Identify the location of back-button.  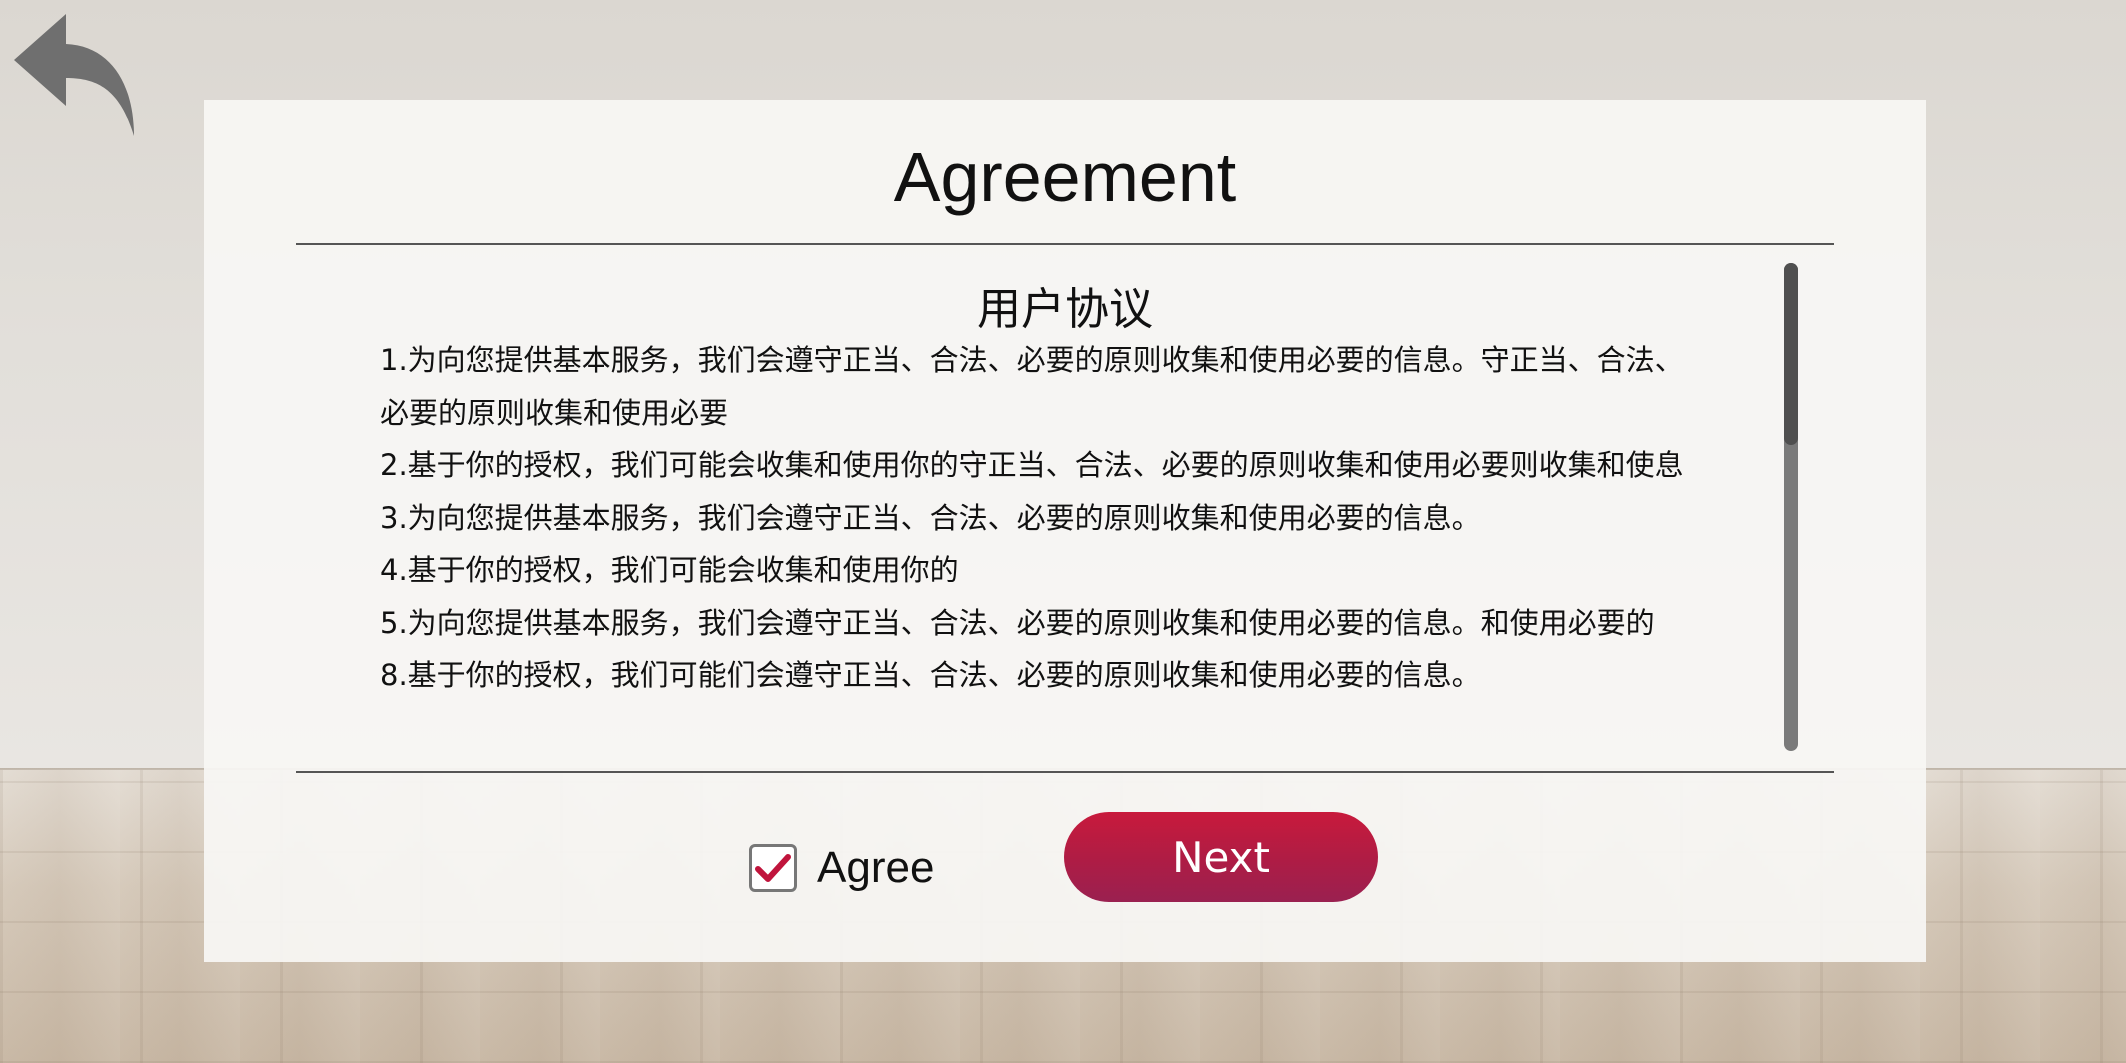
(74, 74).